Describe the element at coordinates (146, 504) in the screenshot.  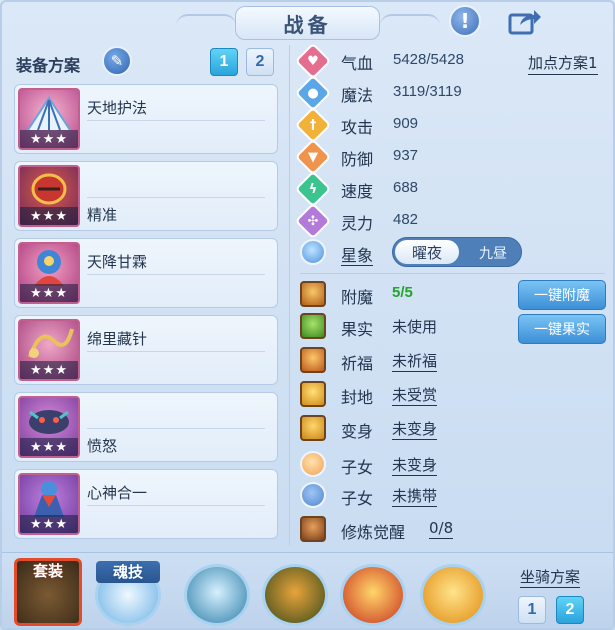
I see `equipment-card-6: ★★★ 心神合一` at that location.